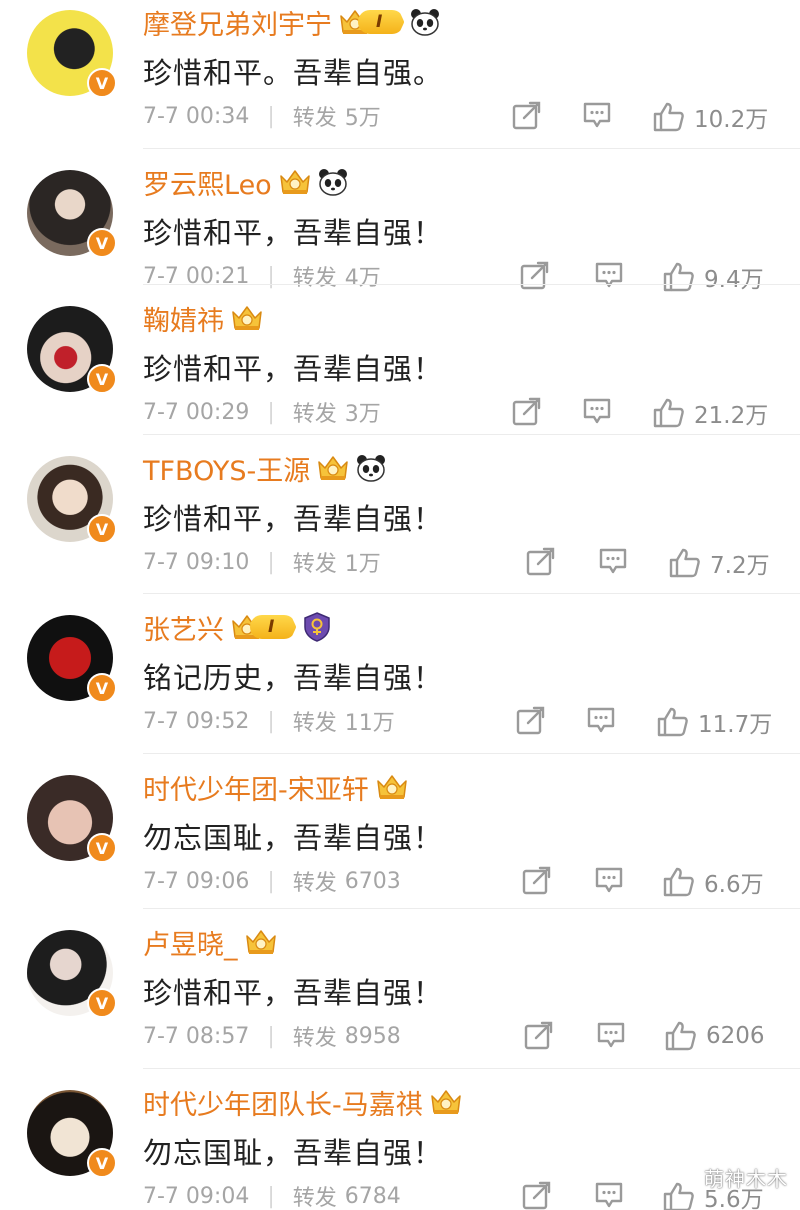 The image size is (800, 1210). What do you see at coordinates (237, 627) in the screenshot?
I see `username-row: 张艺兴 I` at bounding box center [237, 627].